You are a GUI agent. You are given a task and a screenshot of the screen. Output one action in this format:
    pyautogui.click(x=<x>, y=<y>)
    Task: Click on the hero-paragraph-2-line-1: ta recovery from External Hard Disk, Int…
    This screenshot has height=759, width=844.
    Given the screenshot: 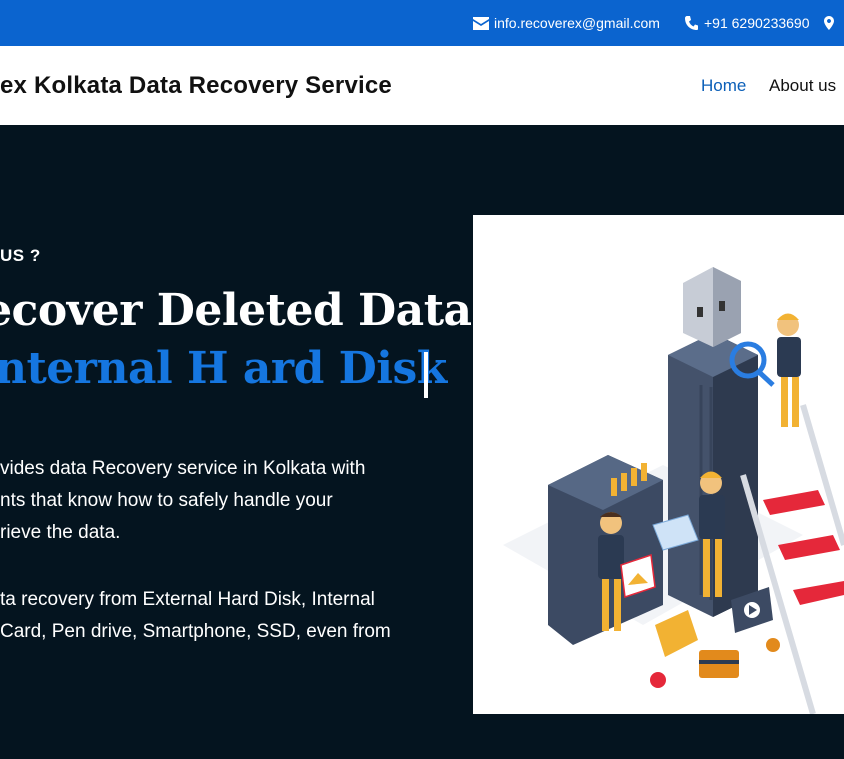 What is the action you would take?
    pyautogui.click(x=187, y=599)
    